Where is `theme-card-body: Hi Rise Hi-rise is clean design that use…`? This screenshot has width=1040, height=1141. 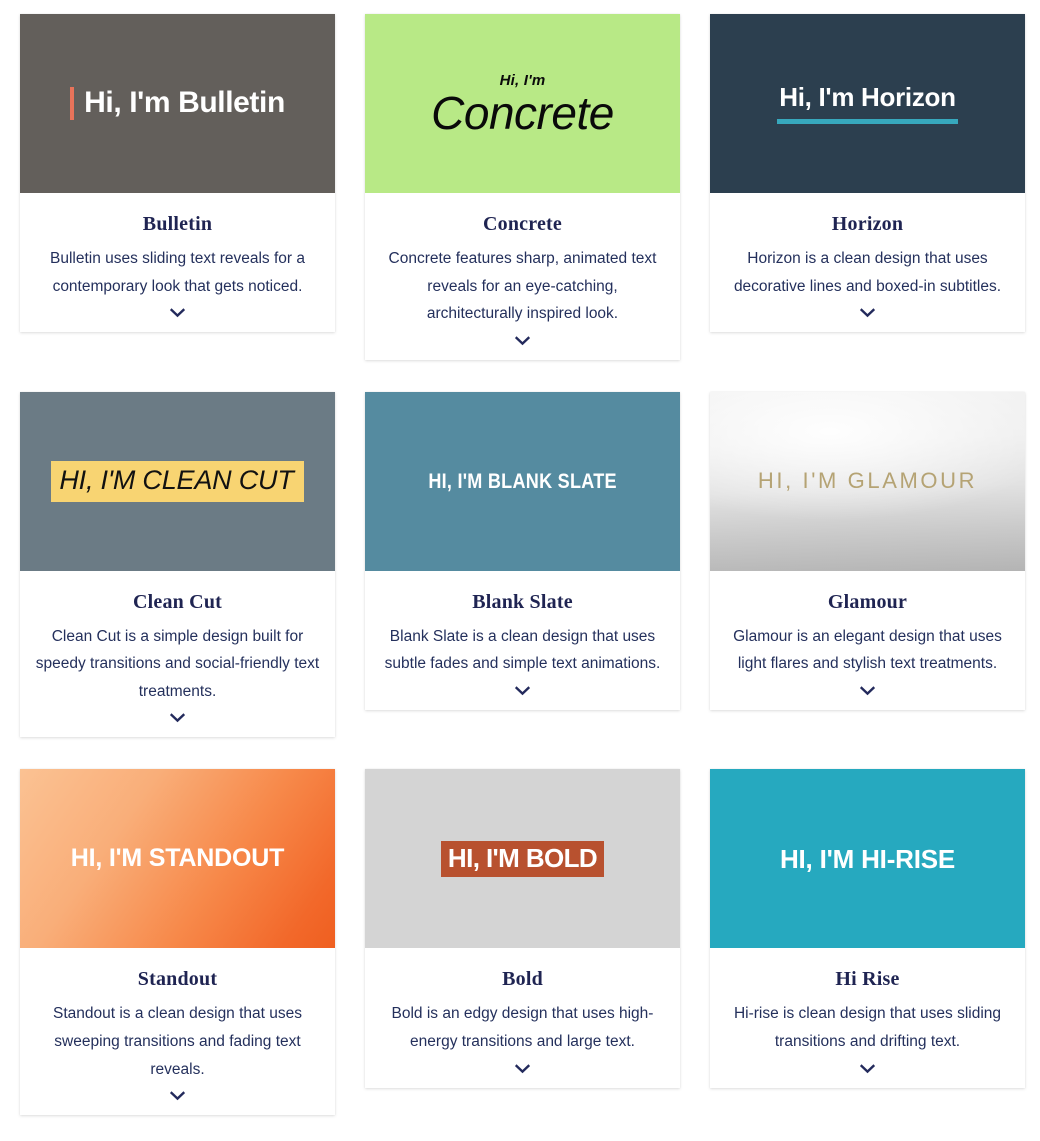
theme-card-body: Hi Rise Hi-rise is clean design that use… is located at coordinates (867, 1017).